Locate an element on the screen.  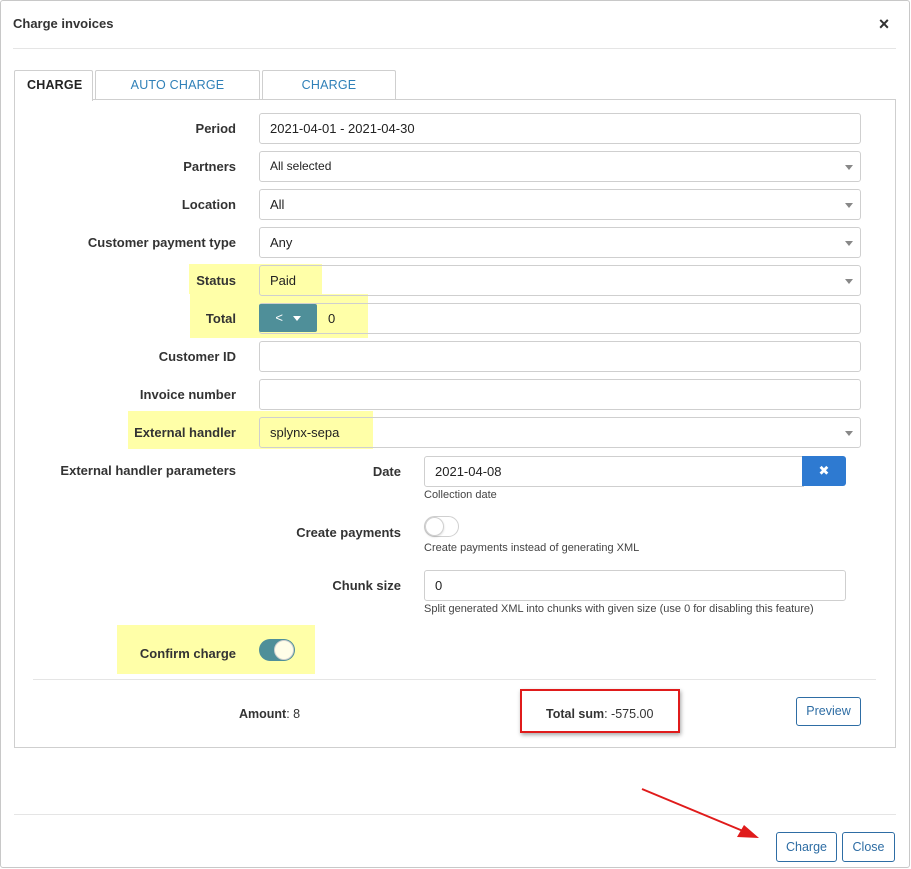
operator-symbol: < is located at coordinates (279, 317).